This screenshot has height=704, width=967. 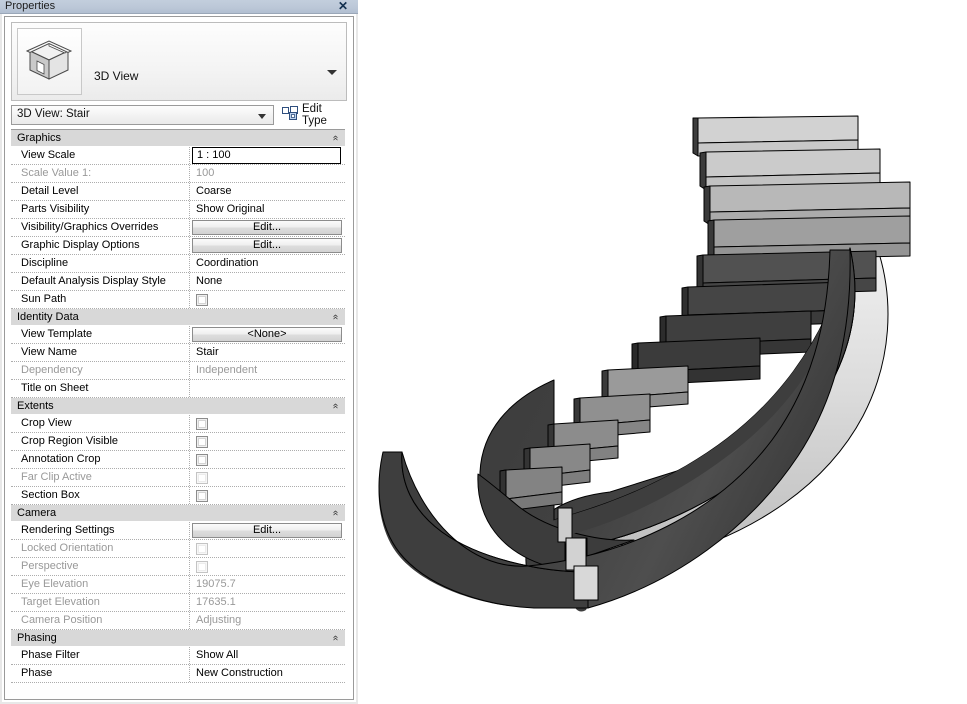 I want to click on property-edit-button: <None>, so click(x=267, y=334).